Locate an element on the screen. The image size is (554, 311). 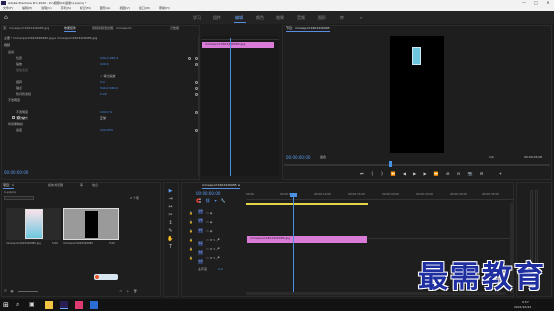
scale-value: 100.0 is located at coordinates (104, 64).